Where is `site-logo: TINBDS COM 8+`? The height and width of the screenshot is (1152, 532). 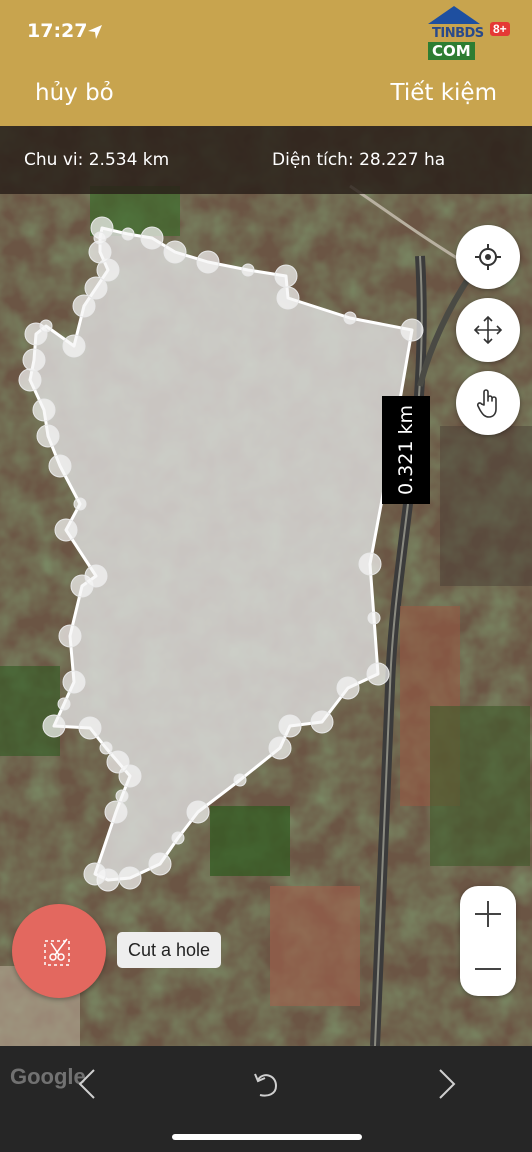 site-logo: TINBDS COM 8+ is located at coordinates (473, 33).